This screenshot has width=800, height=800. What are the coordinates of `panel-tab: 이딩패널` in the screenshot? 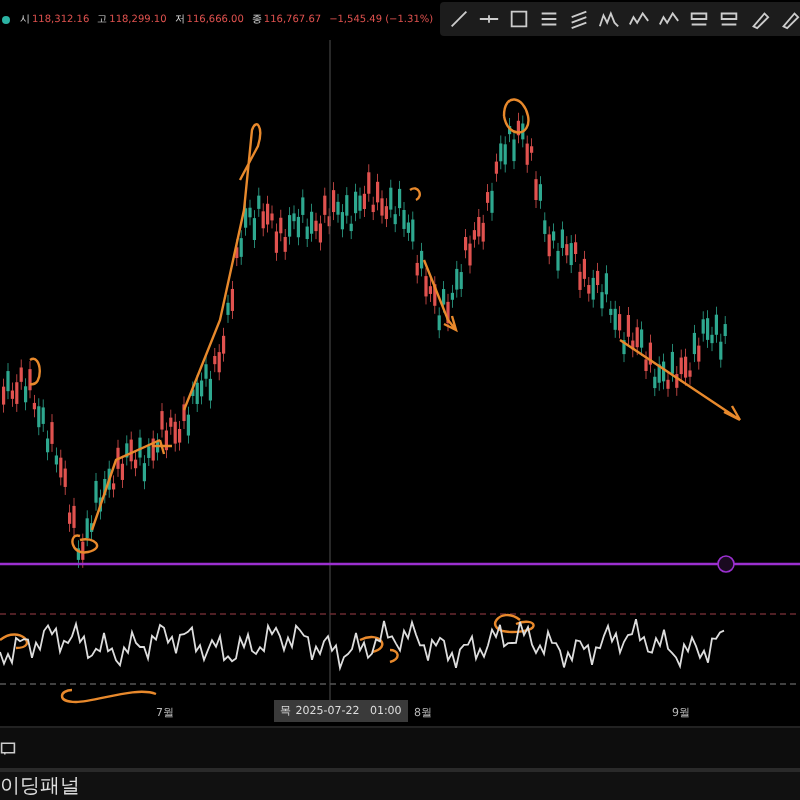 It's located at (40, 785).